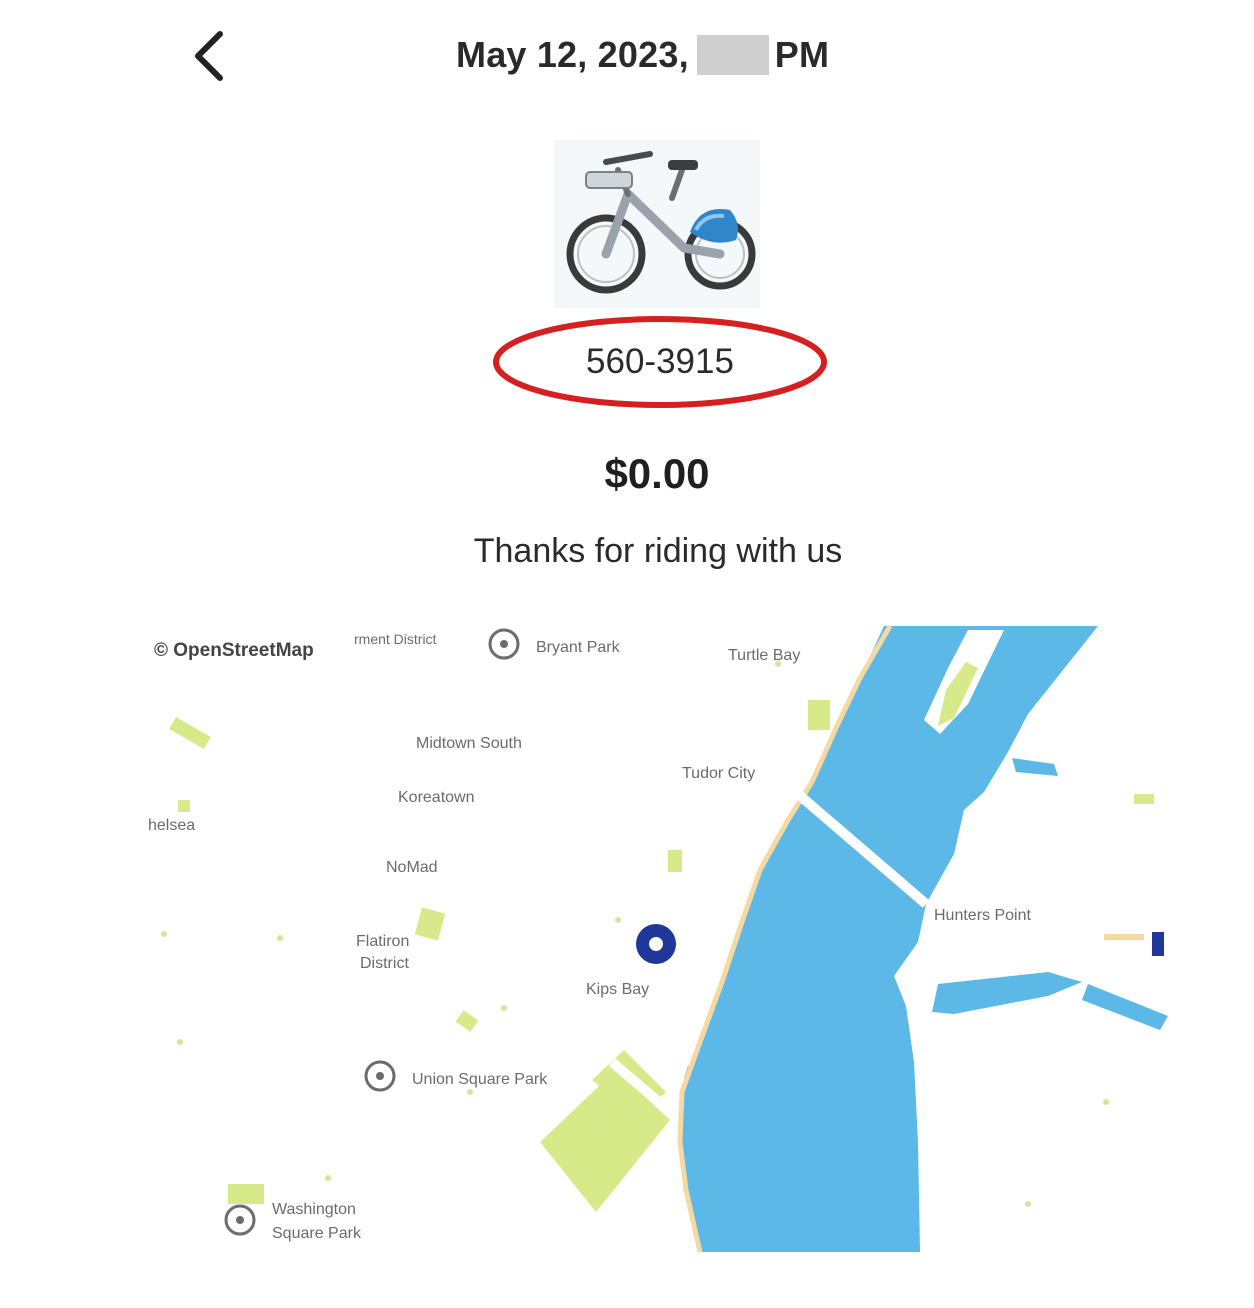  I want to click on label-union-square-park: Union Square Park, so click(480, 1079).